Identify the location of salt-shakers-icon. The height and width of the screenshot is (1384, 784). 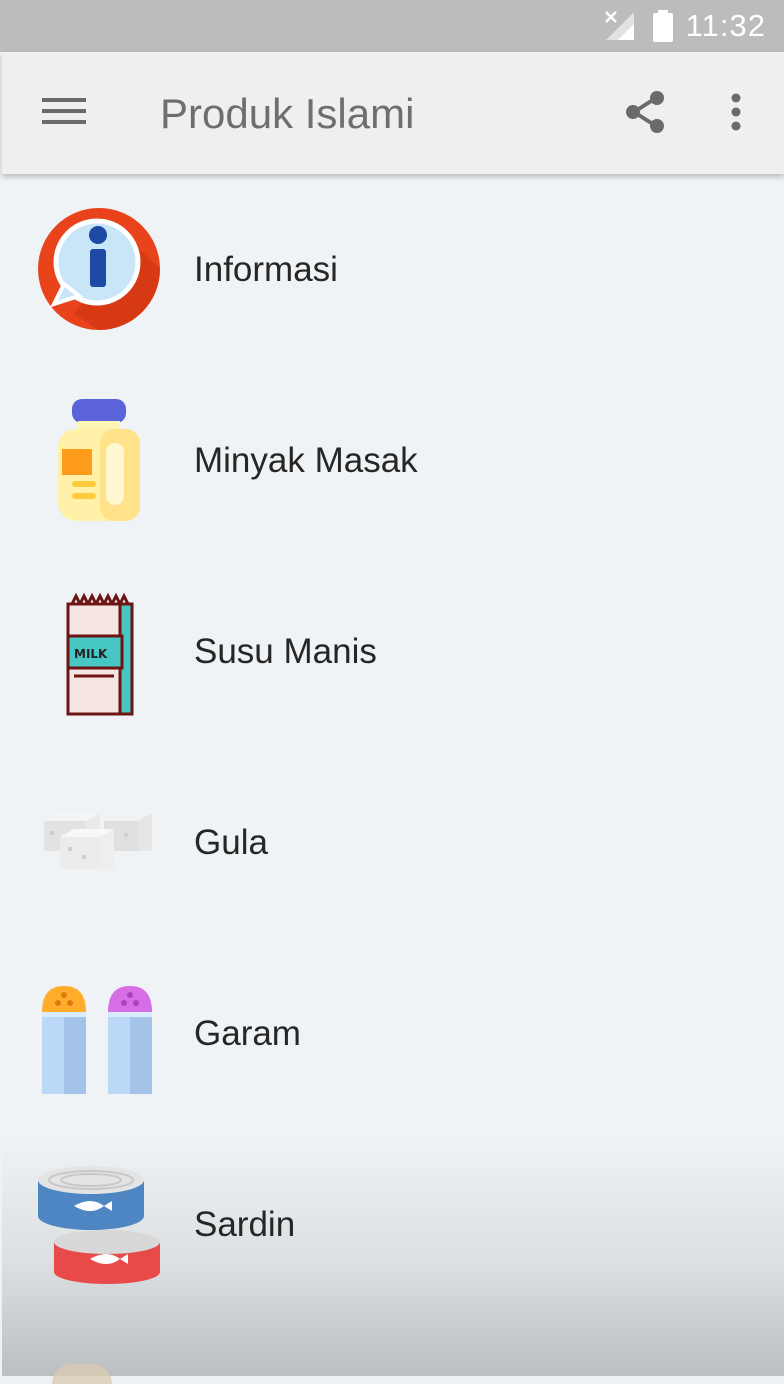
(97, 1040).